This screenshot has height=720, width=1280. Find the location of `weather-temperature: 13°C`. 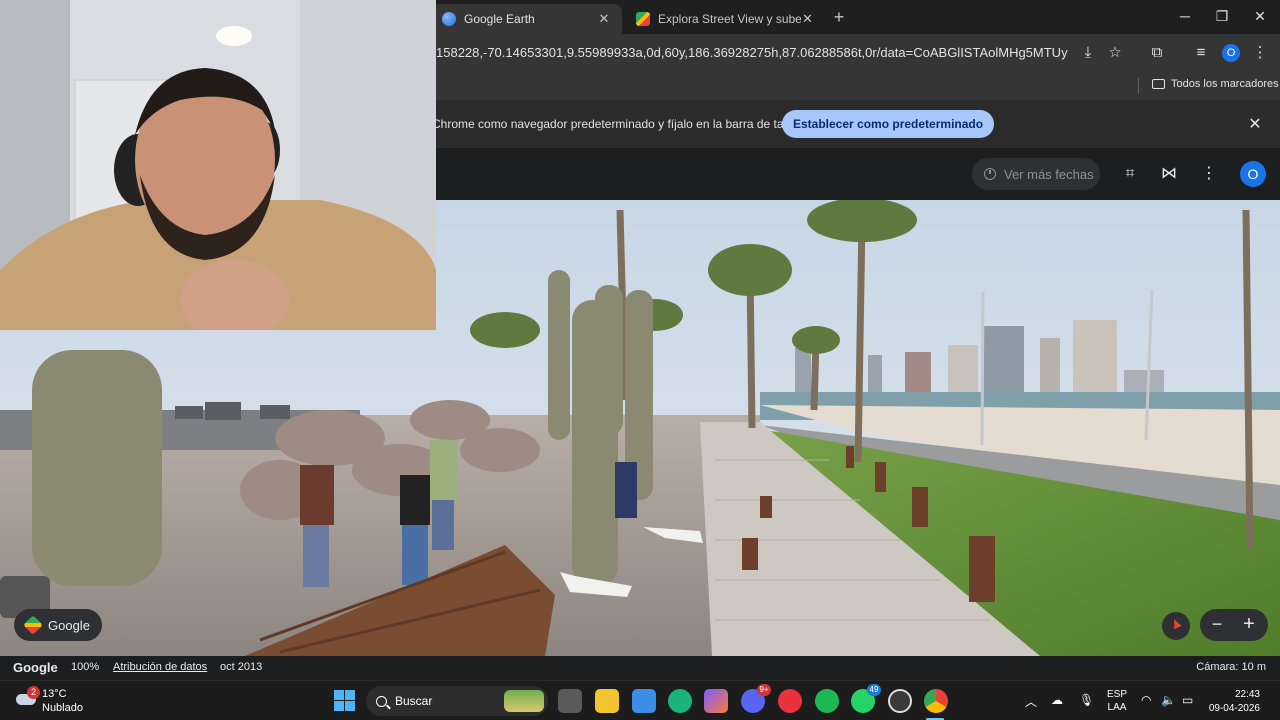

weather-temperature: 13°C is located at coordinates (54, 694).